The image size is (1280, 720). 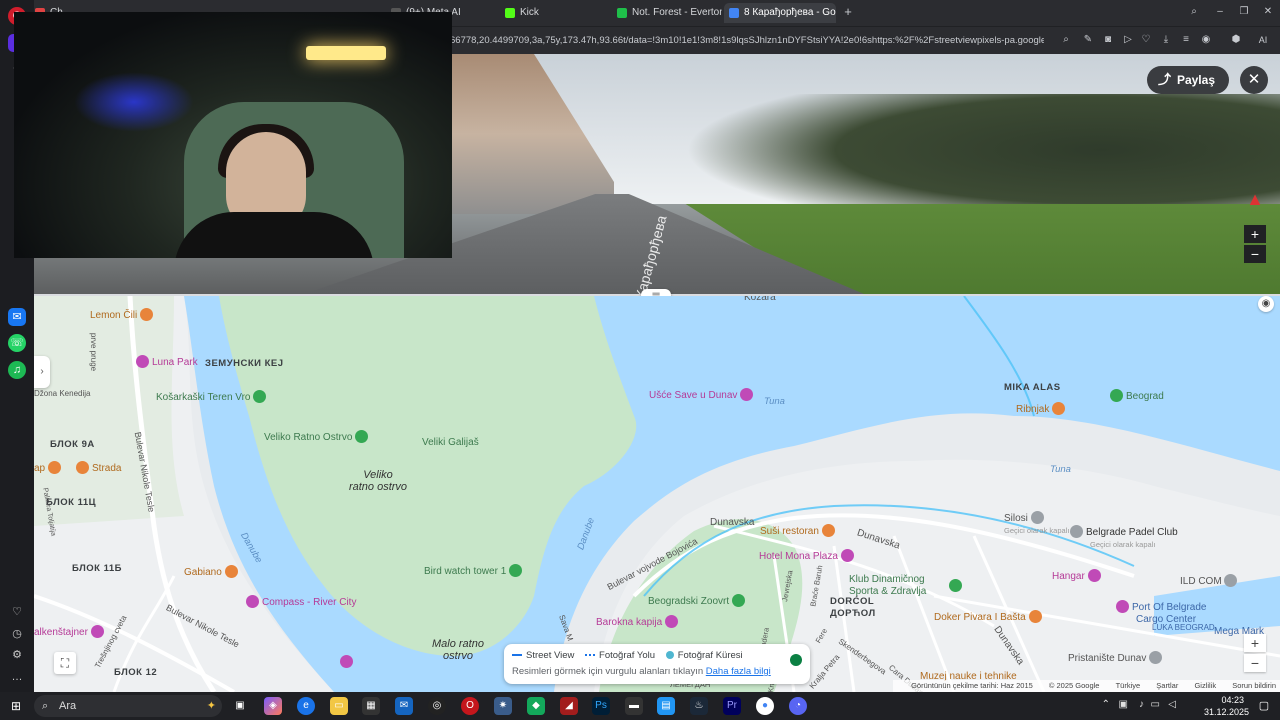 What do you see at coordinates (98, 468) in the screenshot?
I see `poi-strada: Strada` at bounding box center [98, 468].